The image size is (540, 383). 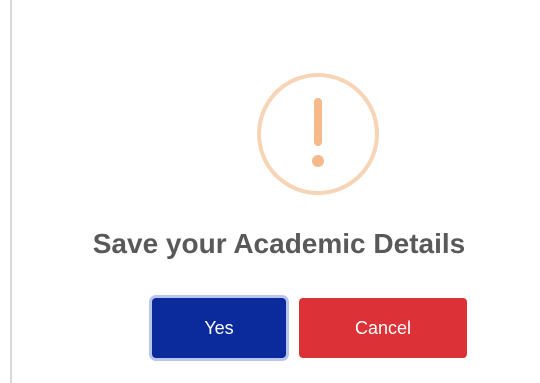 What do you see at coordinates (219, 328) in the screenshot?
I see `yes-button: Yes` at bounding box center [219, 328].